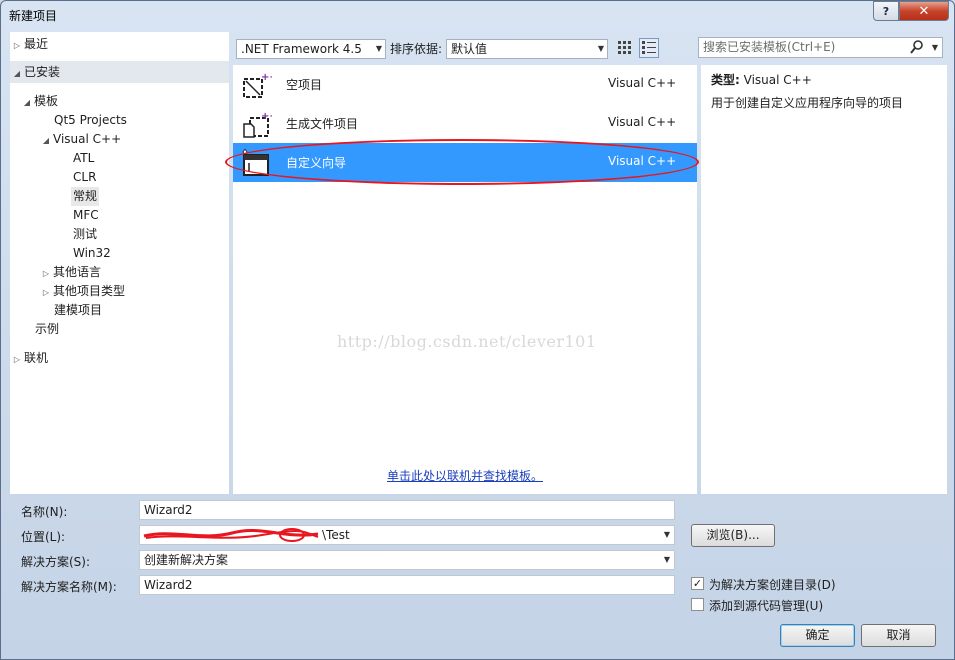 This screenshot has width=955, height=660. I want to click on ok-button: 确定, so click(817, 635).